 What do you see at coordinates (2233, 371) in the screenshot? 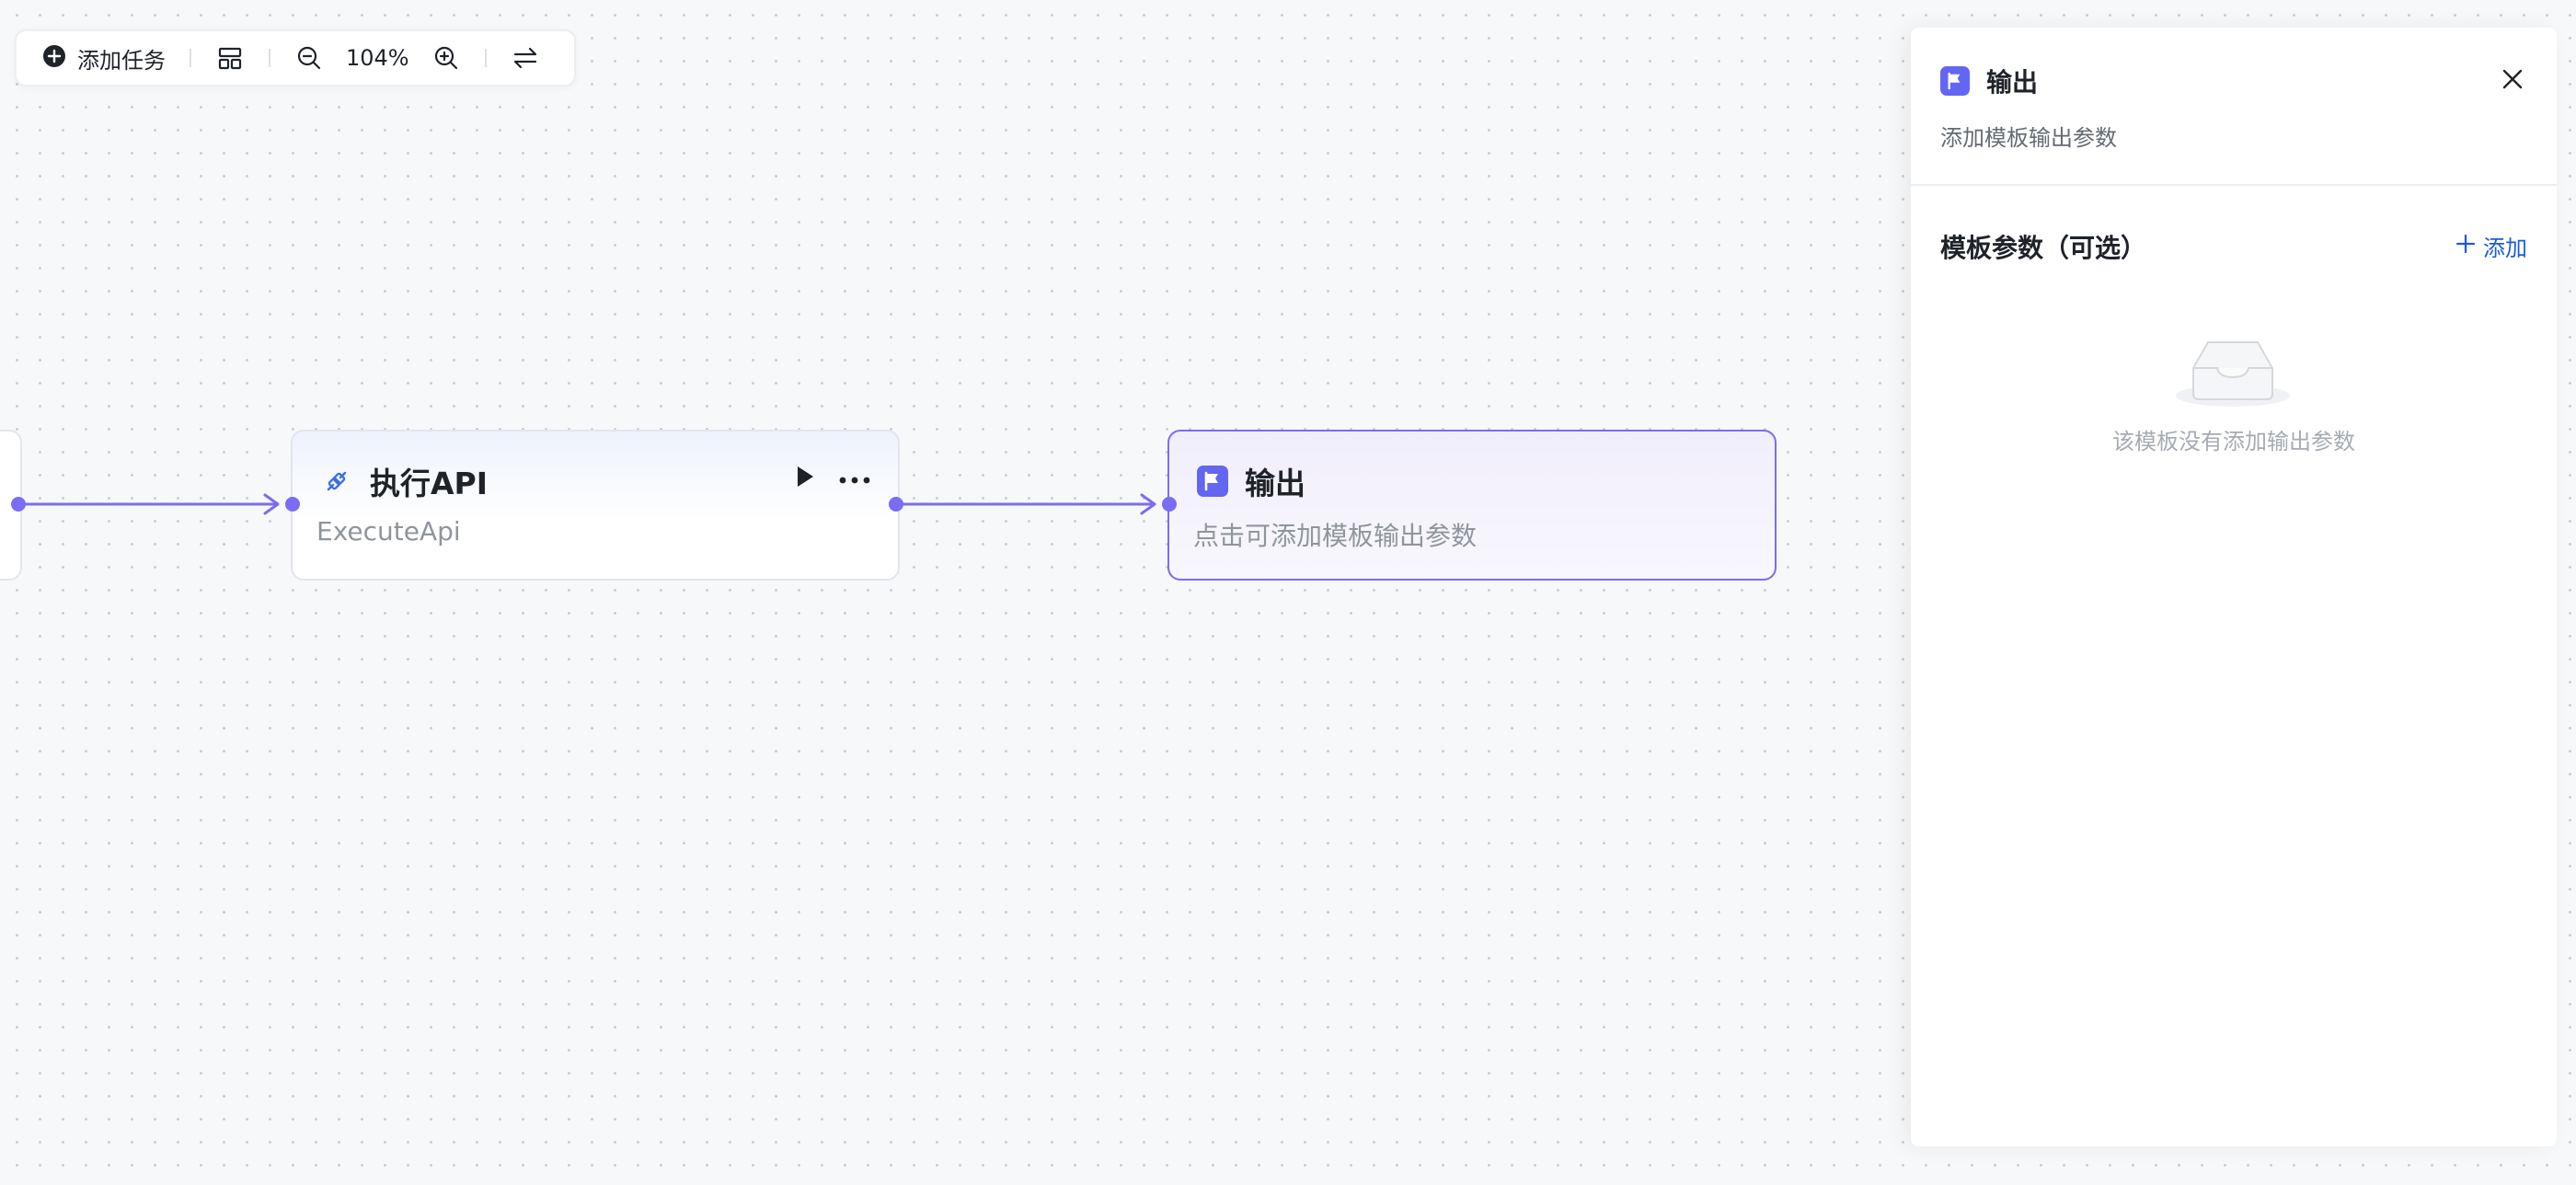
I see `empty-inbox-icon` at bounding box center [2233, 371].